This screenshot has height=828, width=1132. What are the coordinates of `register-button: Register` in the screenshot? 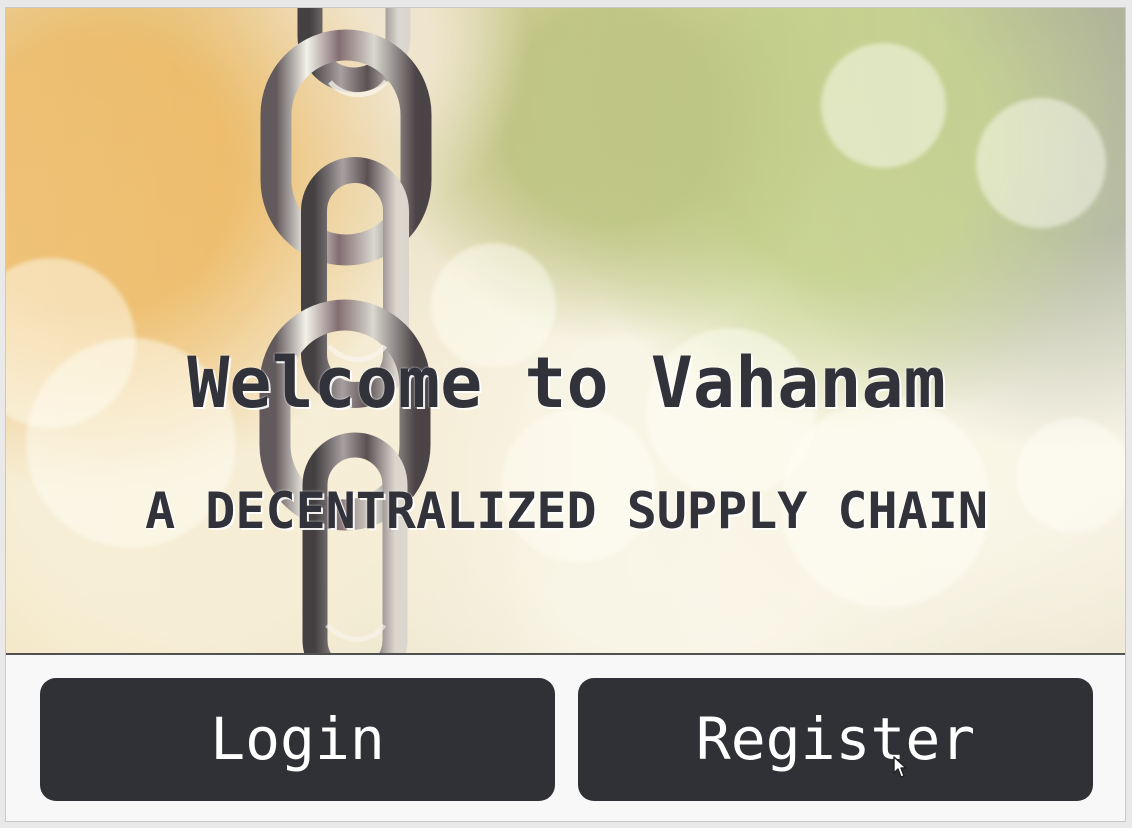 It's located at (835, 739).